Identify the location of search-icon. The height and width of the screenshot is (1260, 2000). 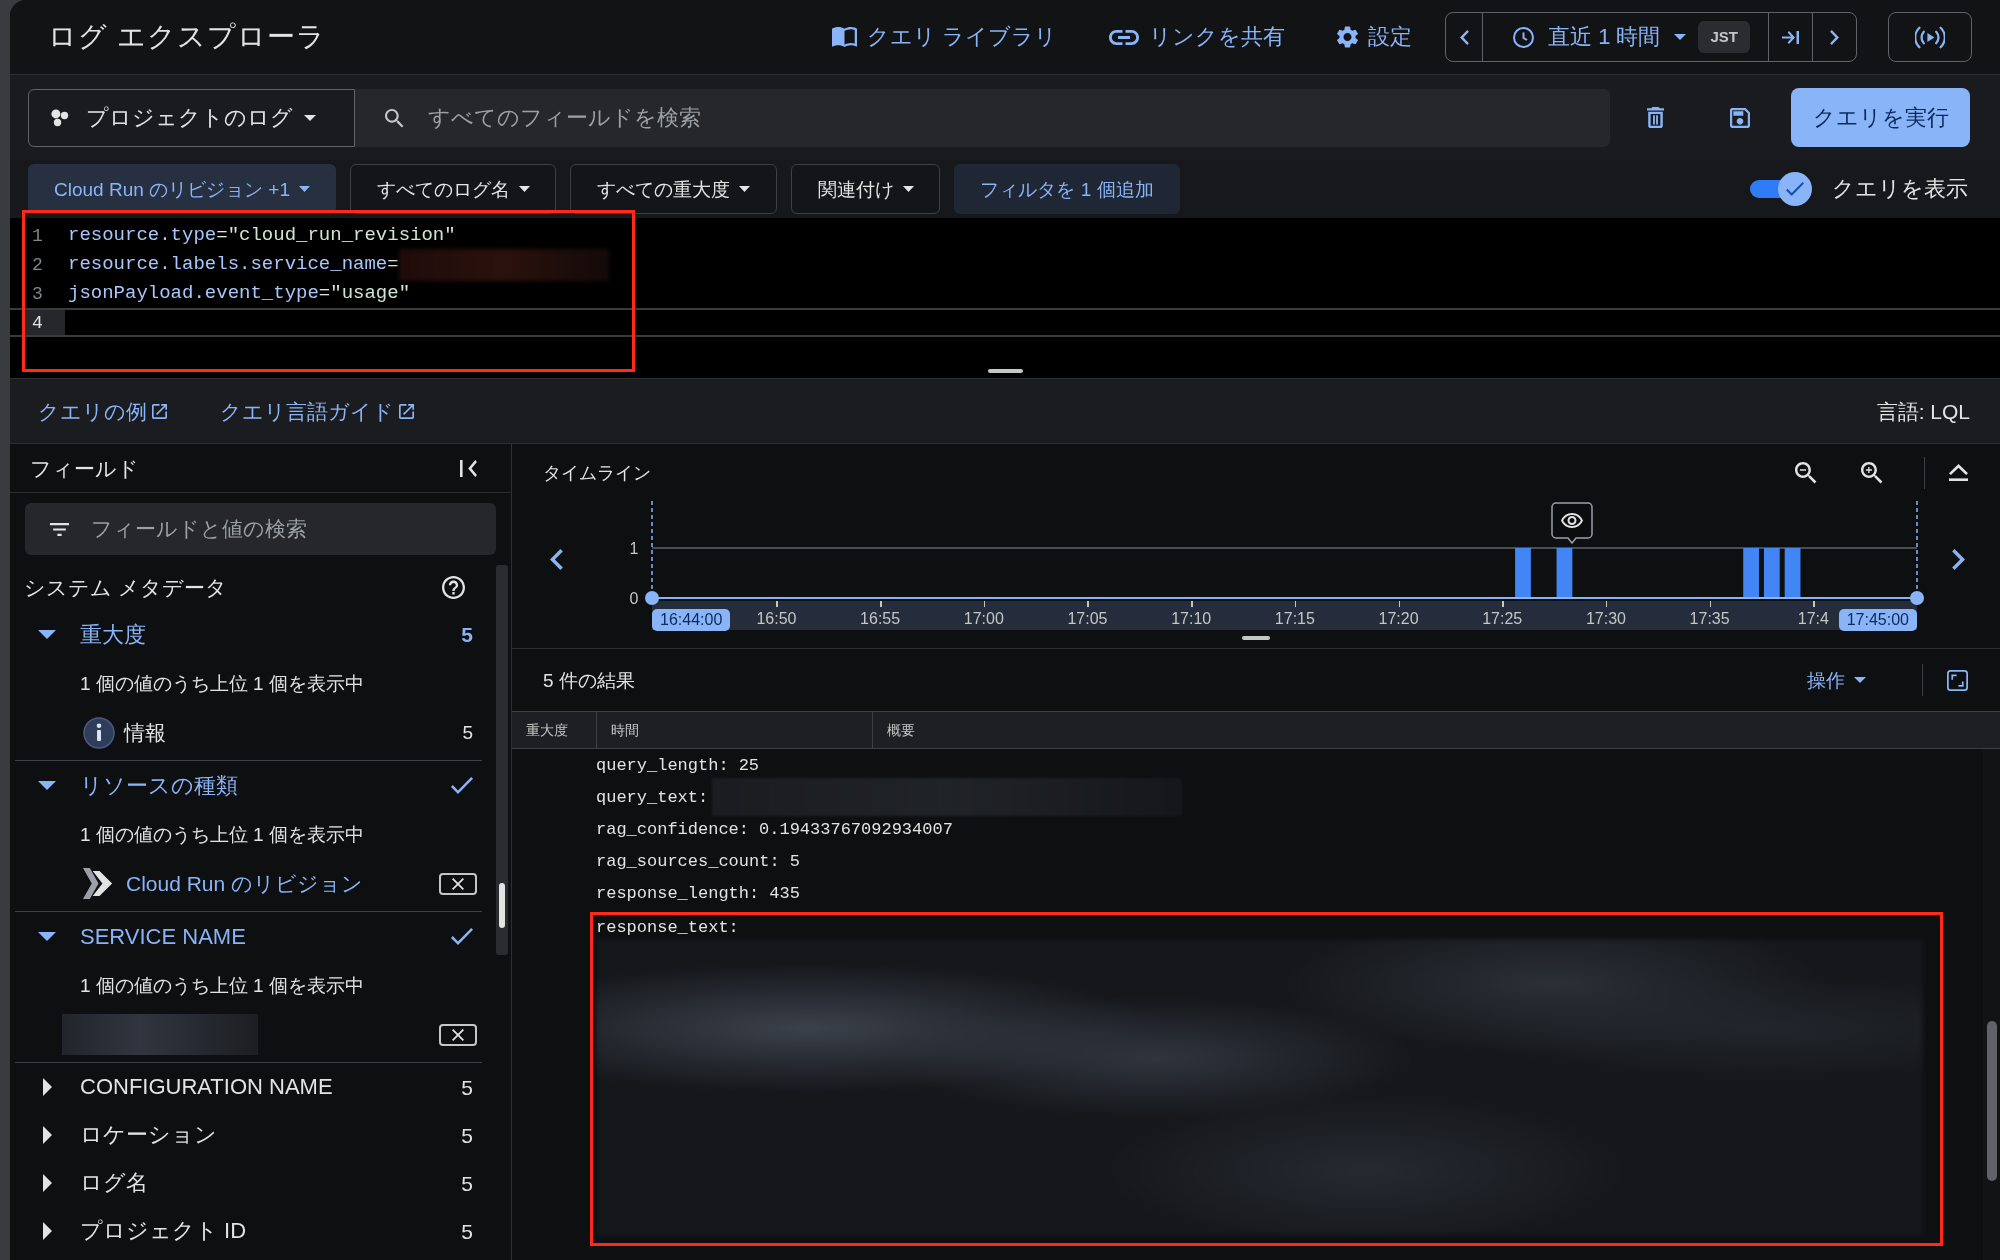
(394, 118).